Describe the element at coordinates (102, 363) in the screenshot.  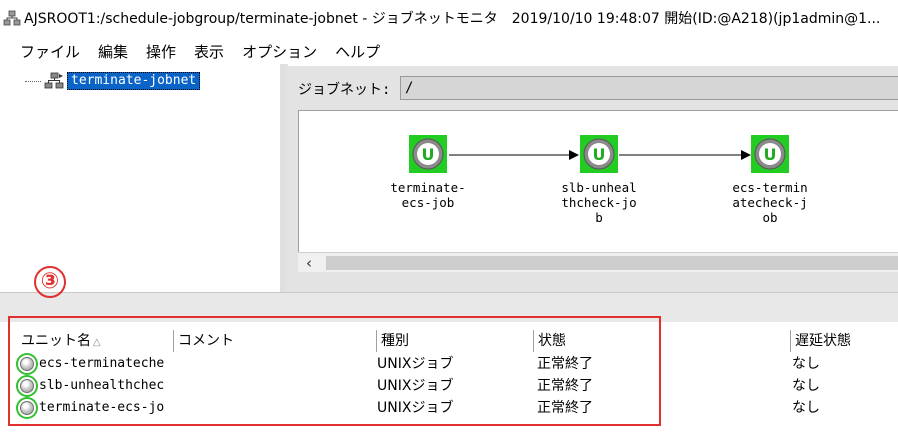
I see `cell-unit-name: ecs-terminateche` at that location.